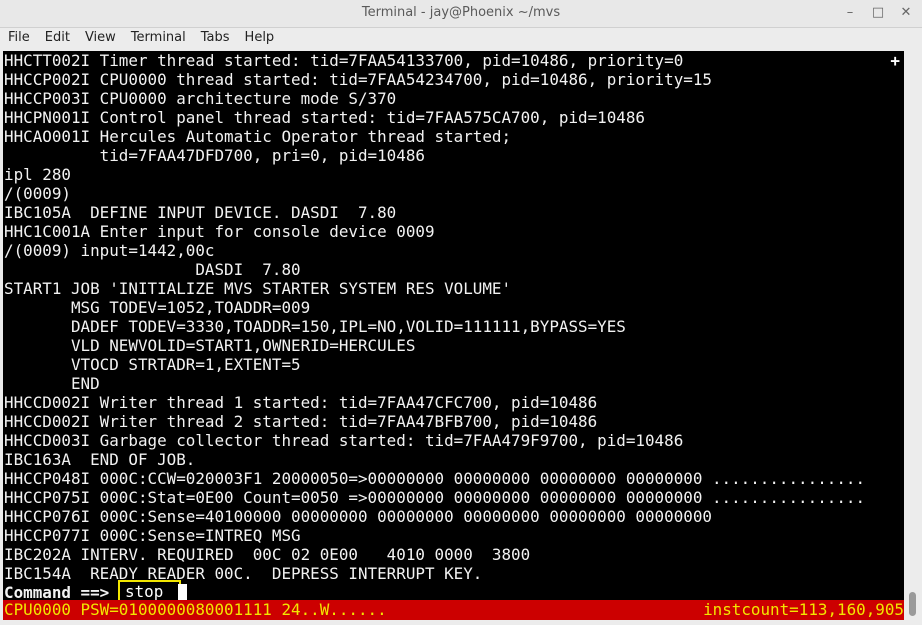 The width and height of the screenshot is (922, 625). What do you see at coordinates (850, 13) in the screenshot?
I see `minimize-icon: –` at bounding box center [850, 13].